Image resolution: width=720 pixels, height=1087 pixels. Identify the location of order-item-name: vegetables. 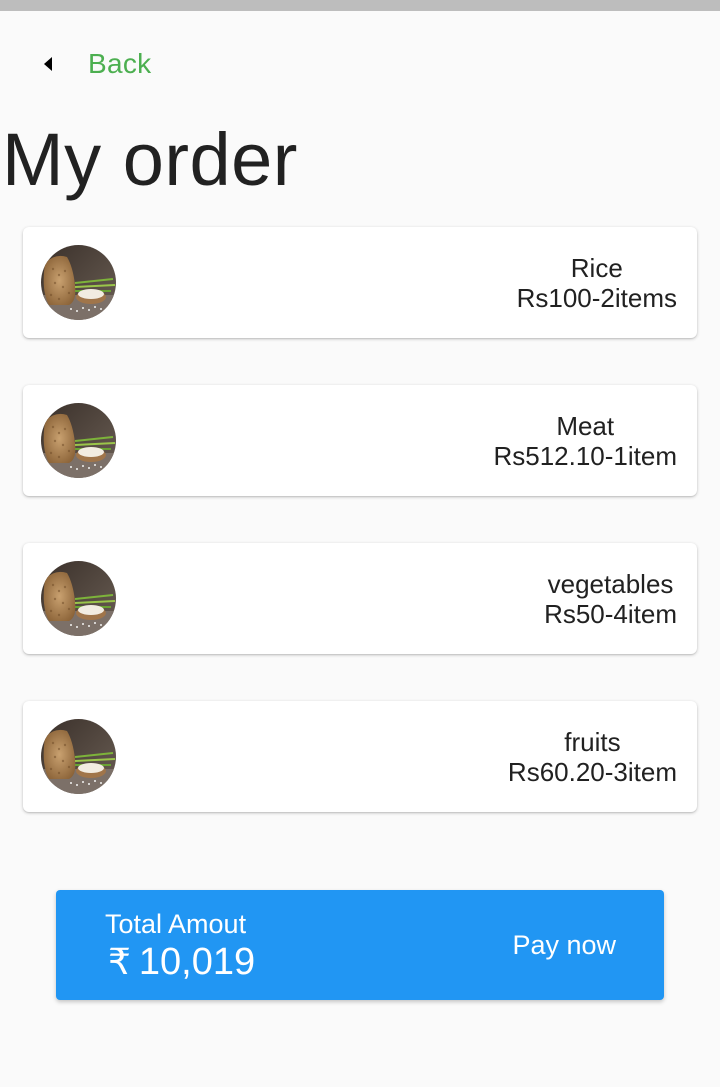
(610, 584).